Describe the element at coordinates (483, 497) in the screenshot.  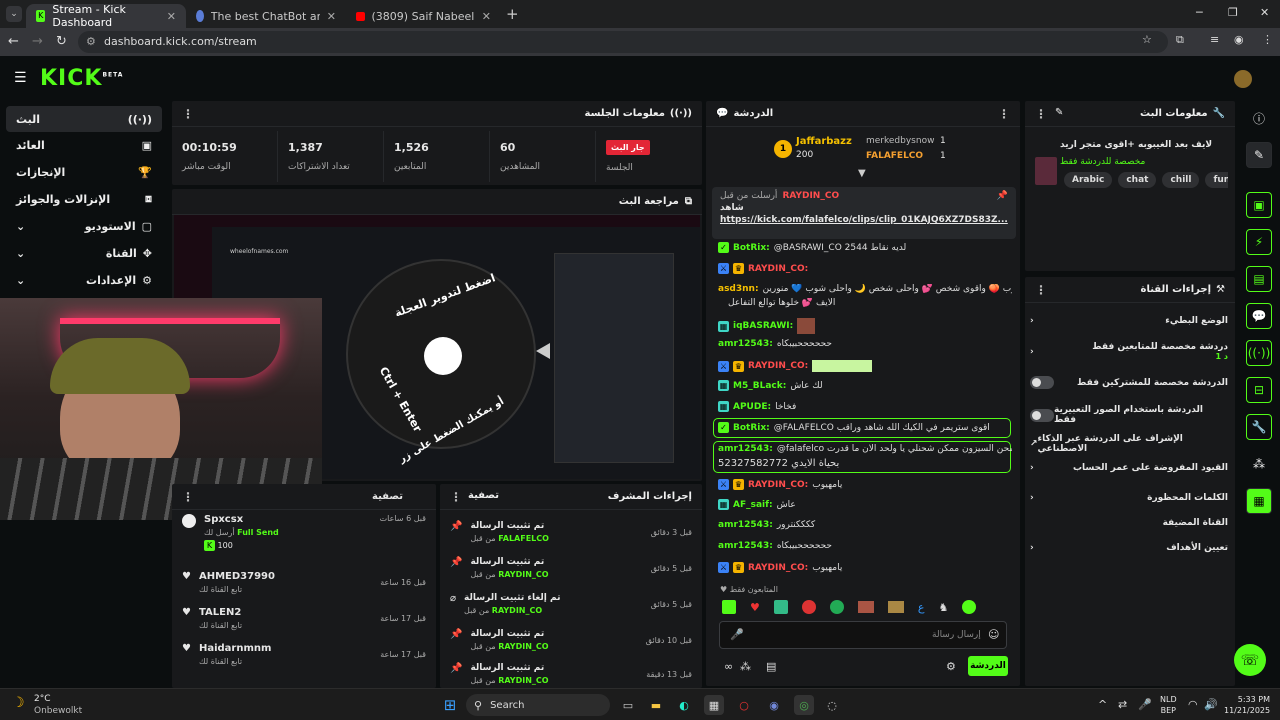
I see `filter-label: تصفية` at that location.